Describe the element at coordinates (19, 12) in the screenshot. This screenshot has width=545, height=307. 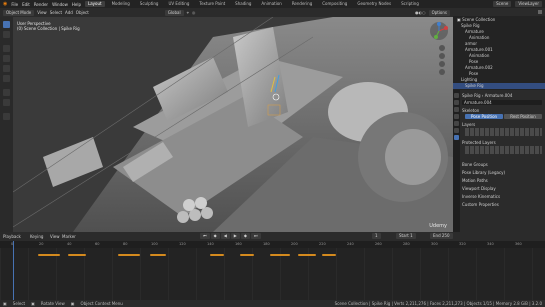
I see `mode-selector: Object Mode` at that location.